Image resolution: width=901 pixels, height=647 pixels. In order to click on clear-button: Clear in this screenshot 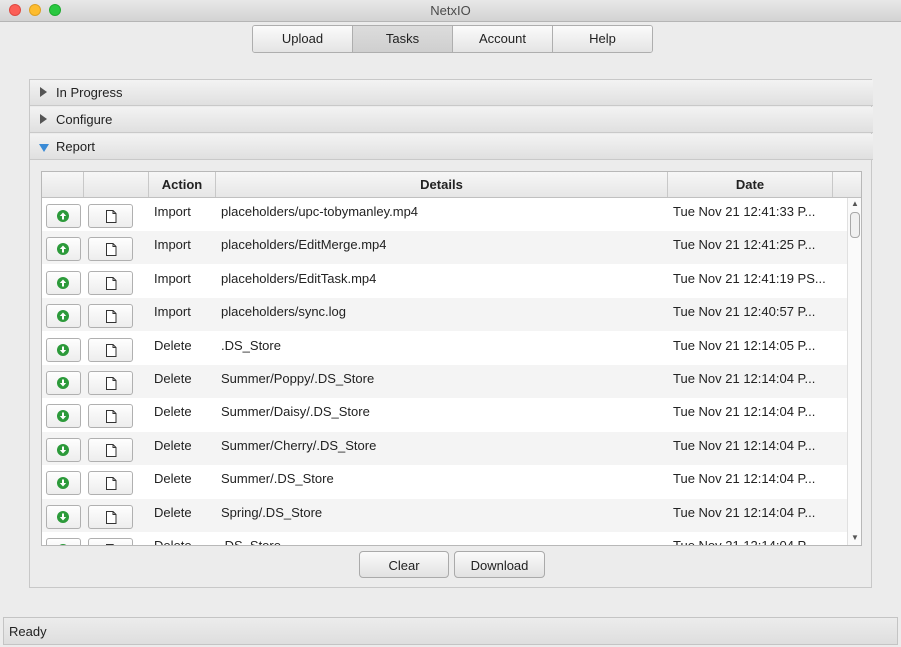, I will do `click(404, 564)`.